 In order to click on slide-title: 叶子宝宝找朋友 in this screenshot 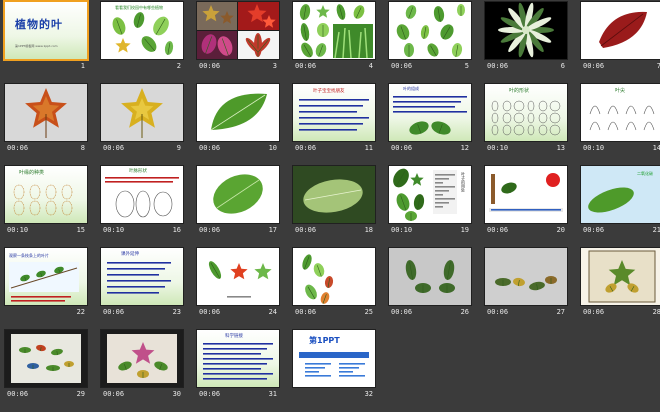, I will do `click(329, 91)`.